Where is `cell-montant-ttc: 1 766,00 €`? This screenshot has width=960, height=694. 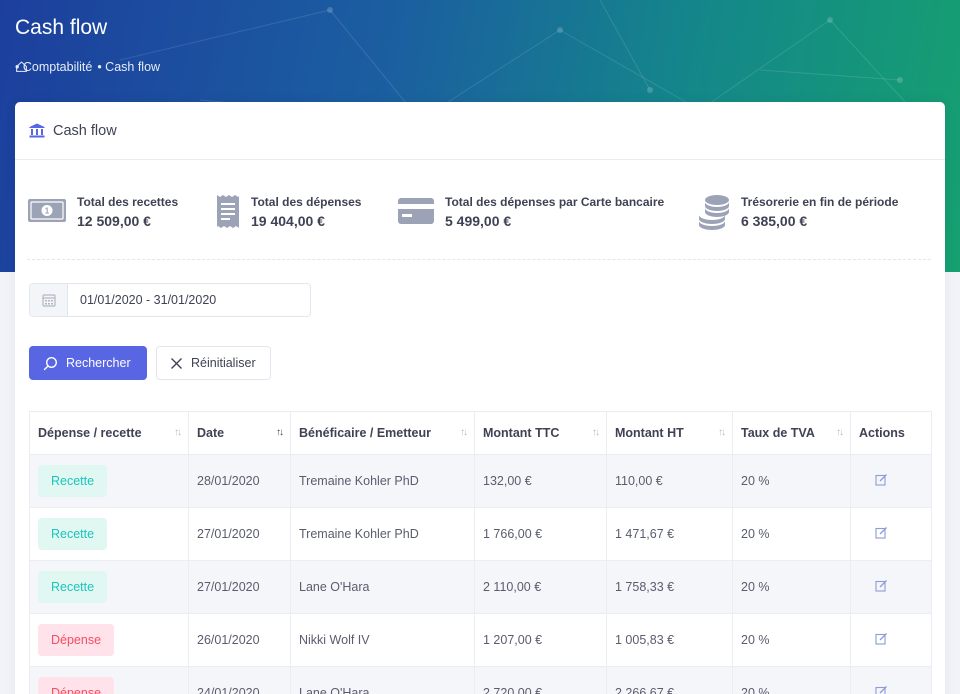
cell-montant-ttc: 1 766,00 € is located at coordinates (540, 534).